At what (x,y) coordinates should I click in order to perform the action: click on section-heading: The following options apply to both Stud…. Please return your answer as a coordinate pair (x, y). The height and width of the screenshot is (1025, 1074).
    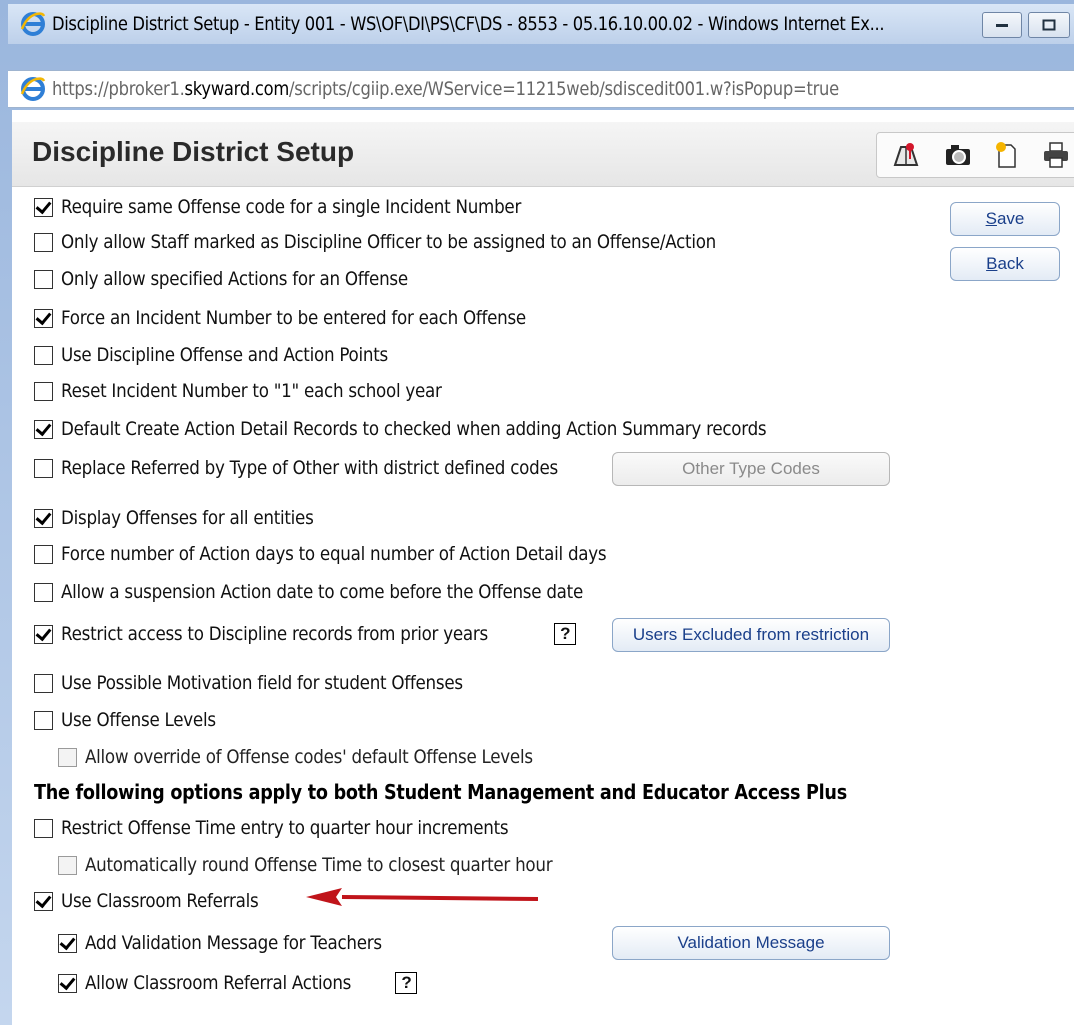
    Looking at the image, I should click on (440, 792).